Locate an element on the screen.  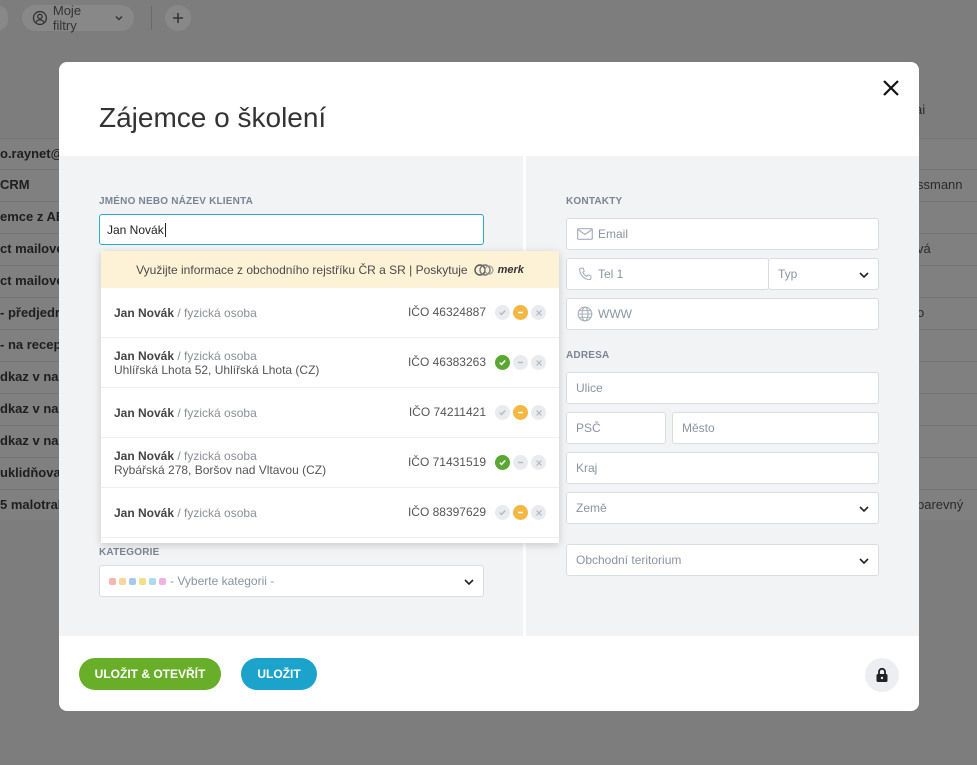
suggestion-ico: IČO 71431519 is located at coordinates (446, 462).